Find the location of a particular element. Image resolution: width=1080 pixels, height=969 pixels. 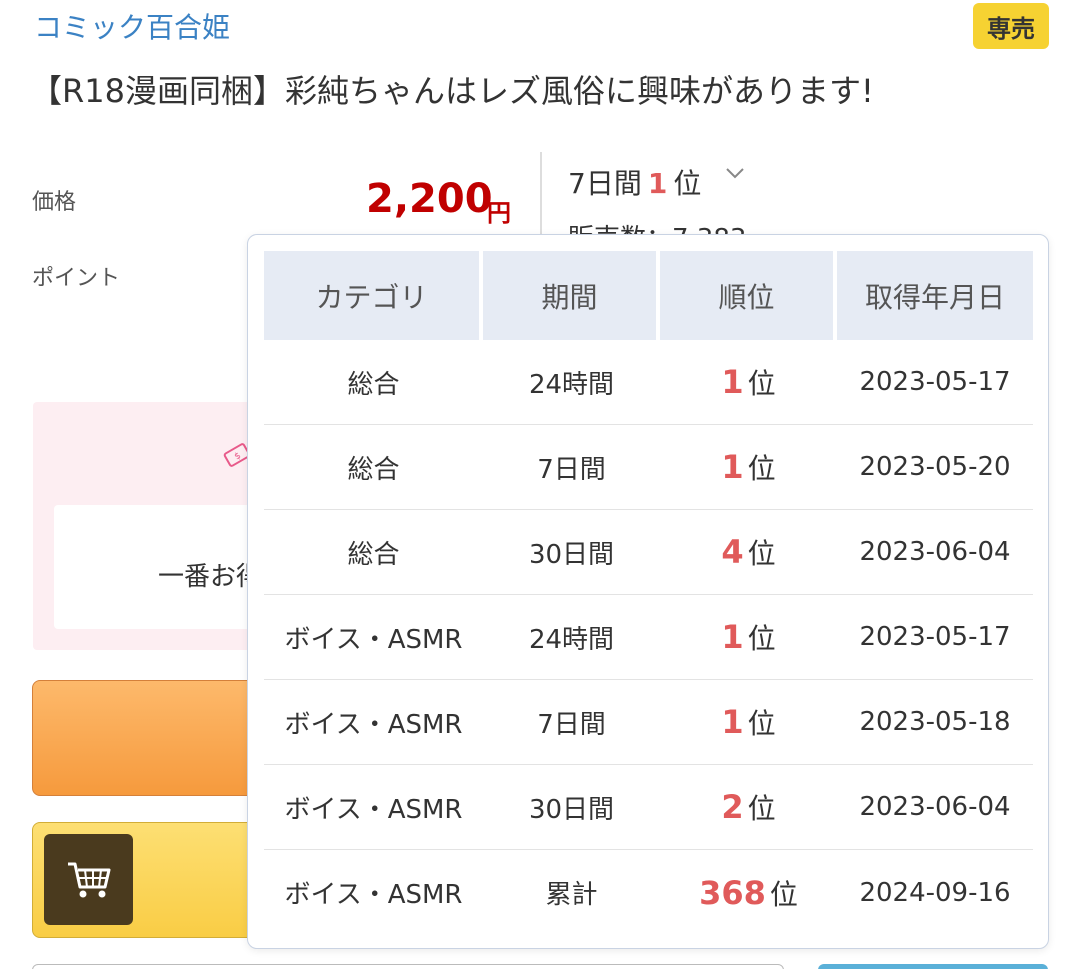

price-unit: 円 is located at coordinates (499, 213).